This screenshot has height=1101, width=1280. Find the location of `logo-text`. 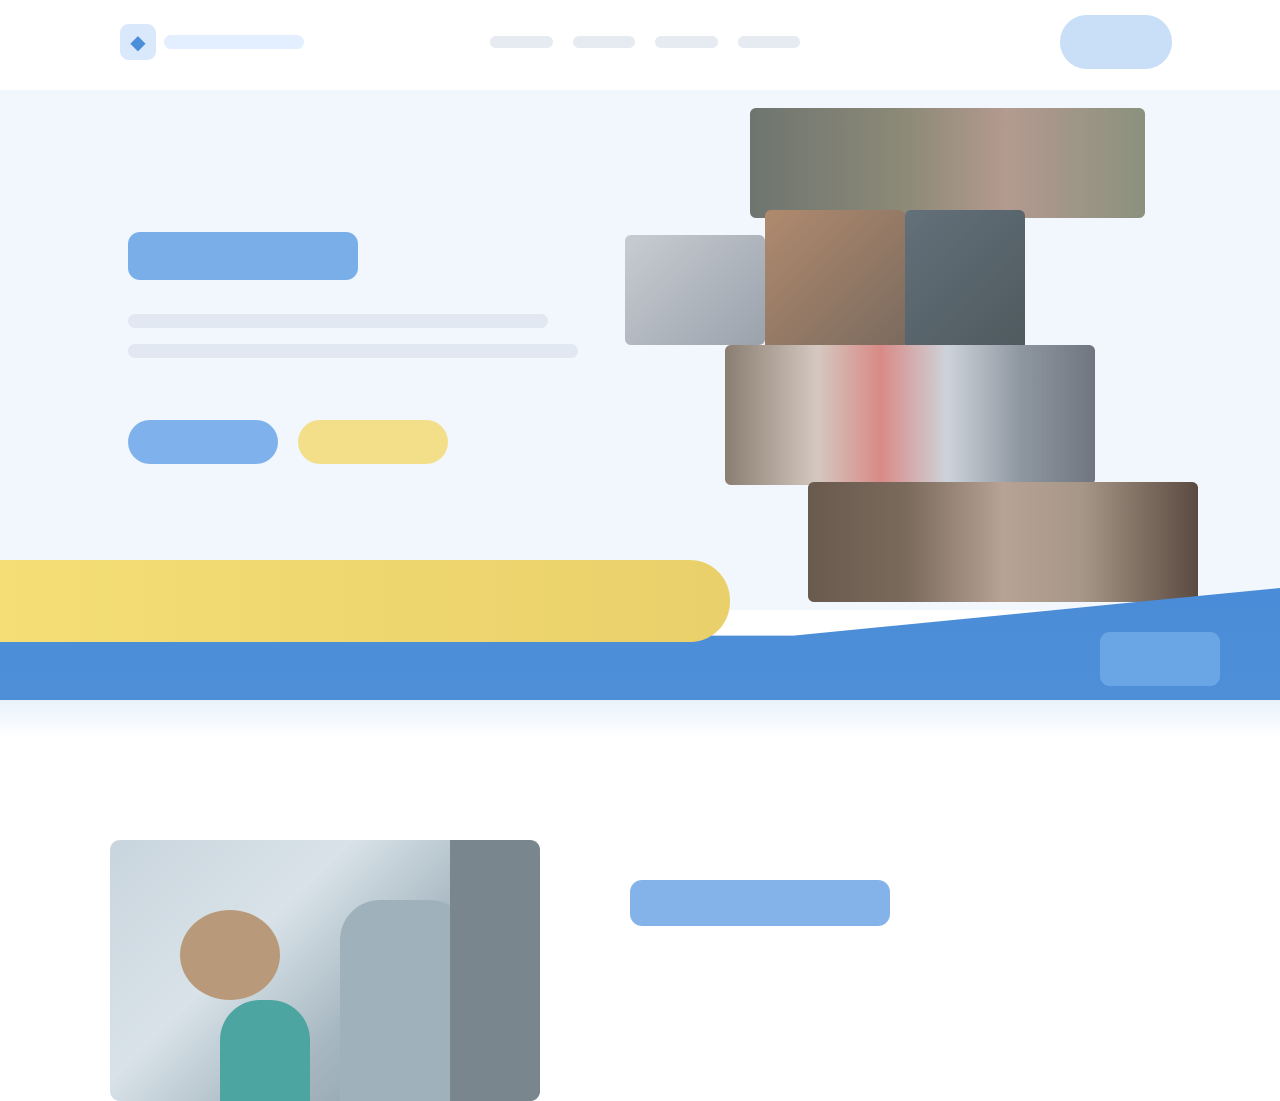

logo-text is located at coordinates (234, 42).